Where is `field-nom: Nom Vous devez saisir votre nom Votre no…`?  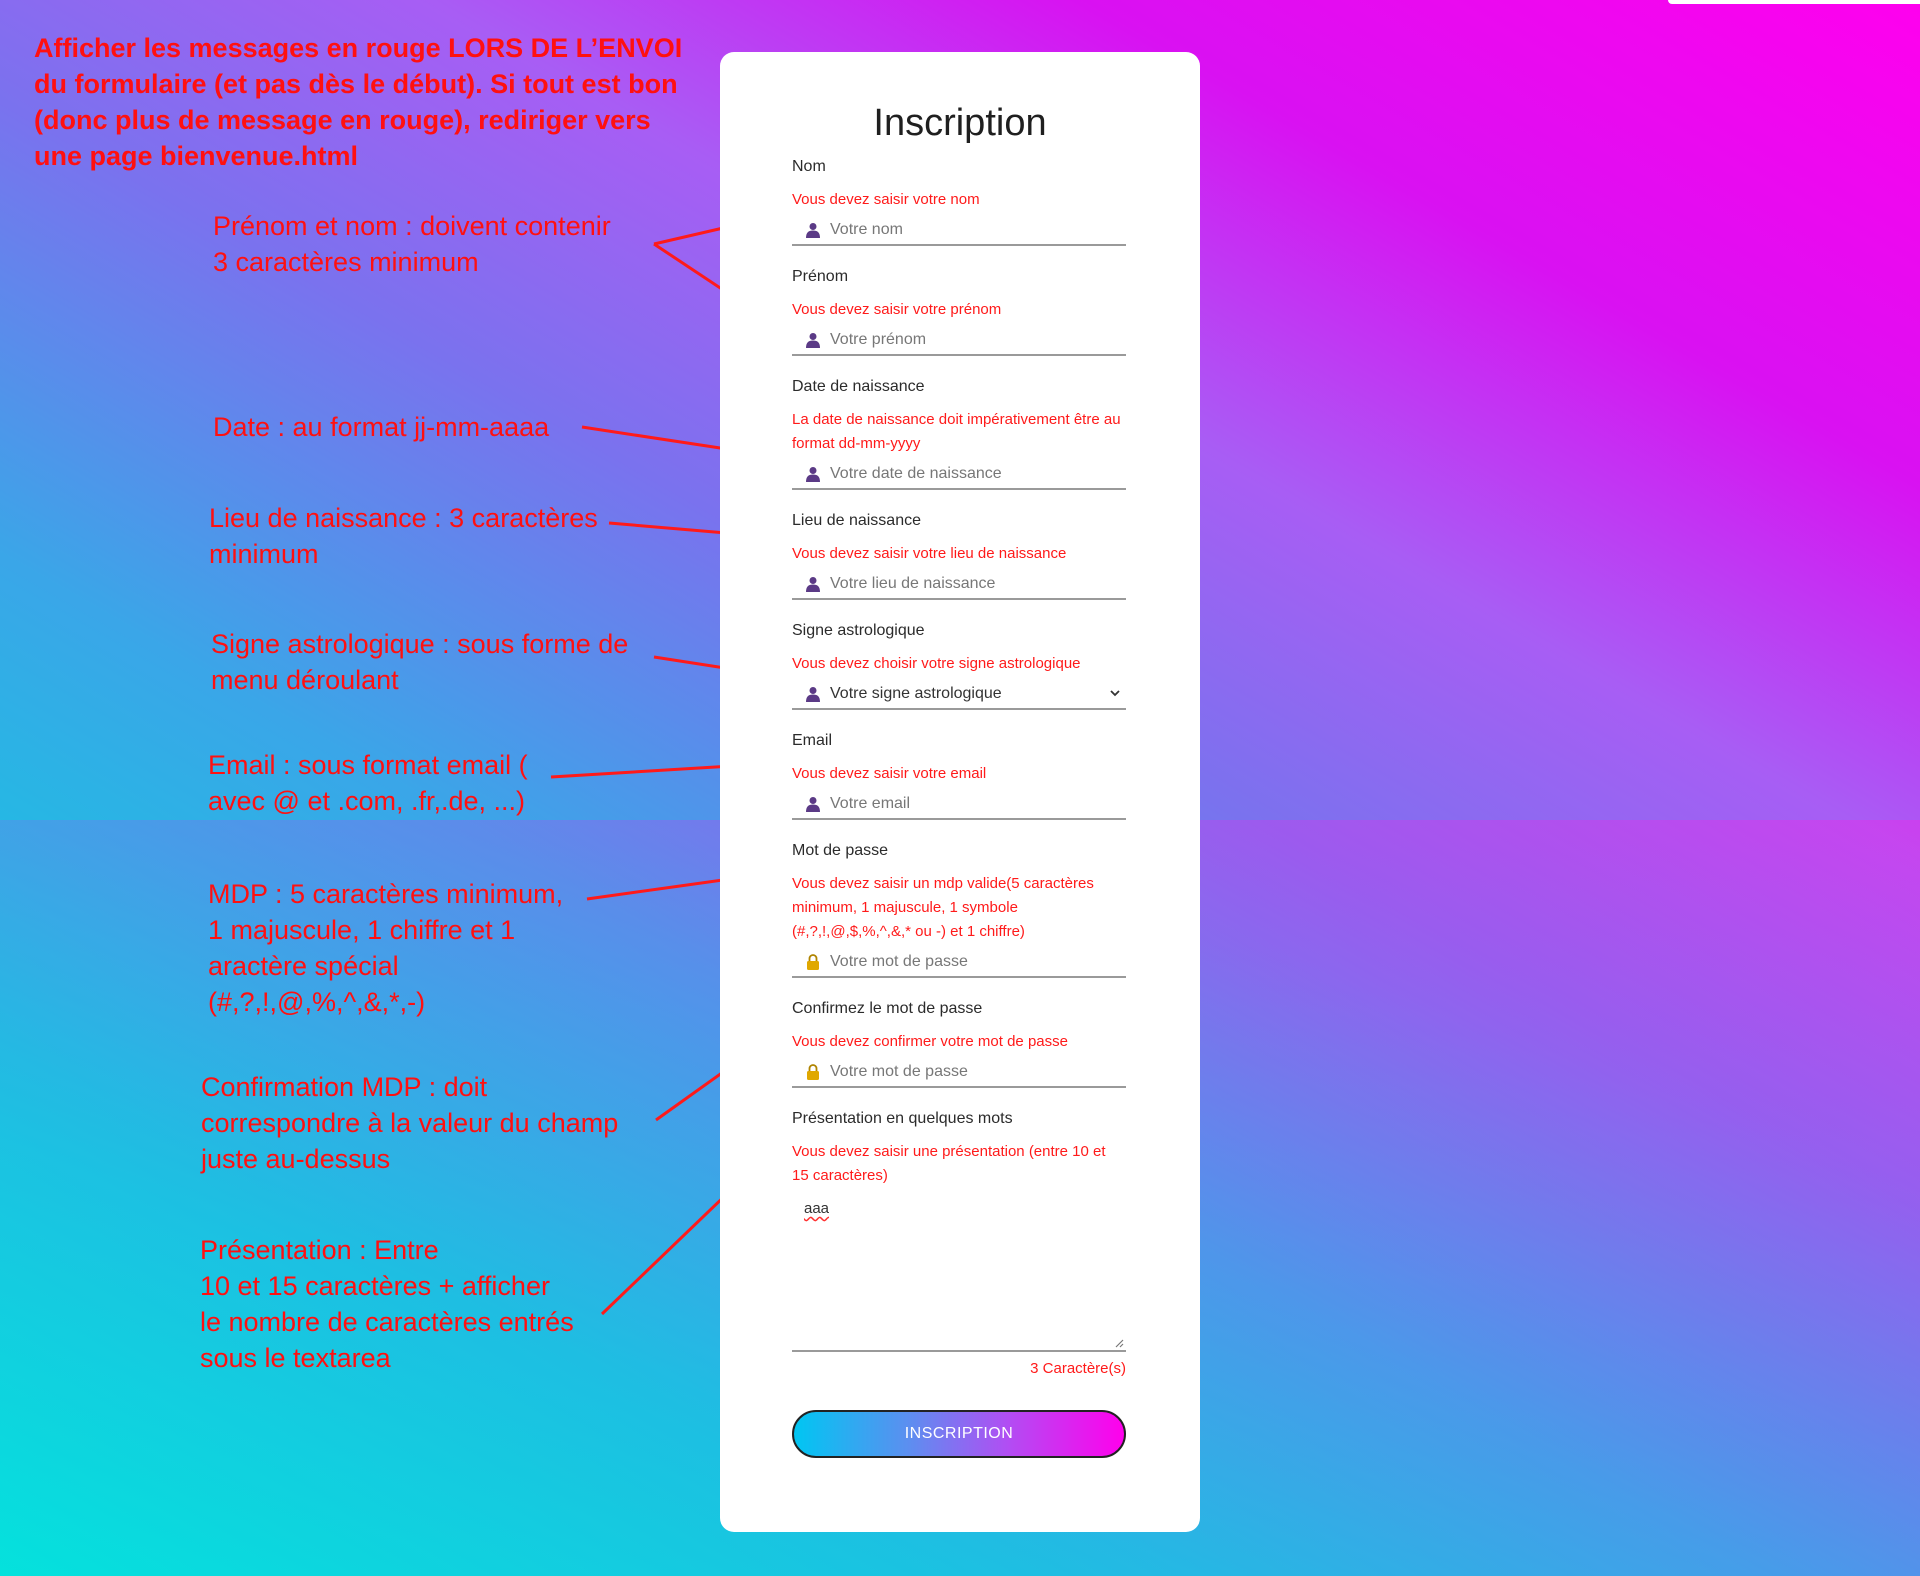
field-nom: Nom Vous devez saisir votre nom Votre no… is located at coordinates (959, 202).